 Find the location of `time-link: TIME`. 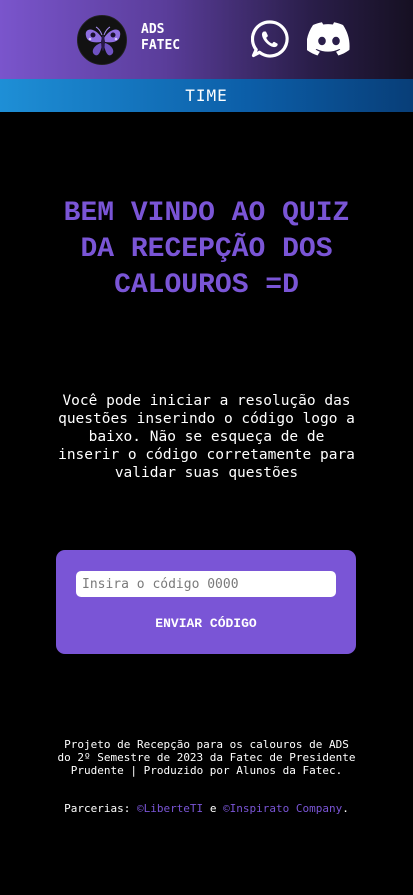

time-link: TIME is located at coordinates (206, 95).